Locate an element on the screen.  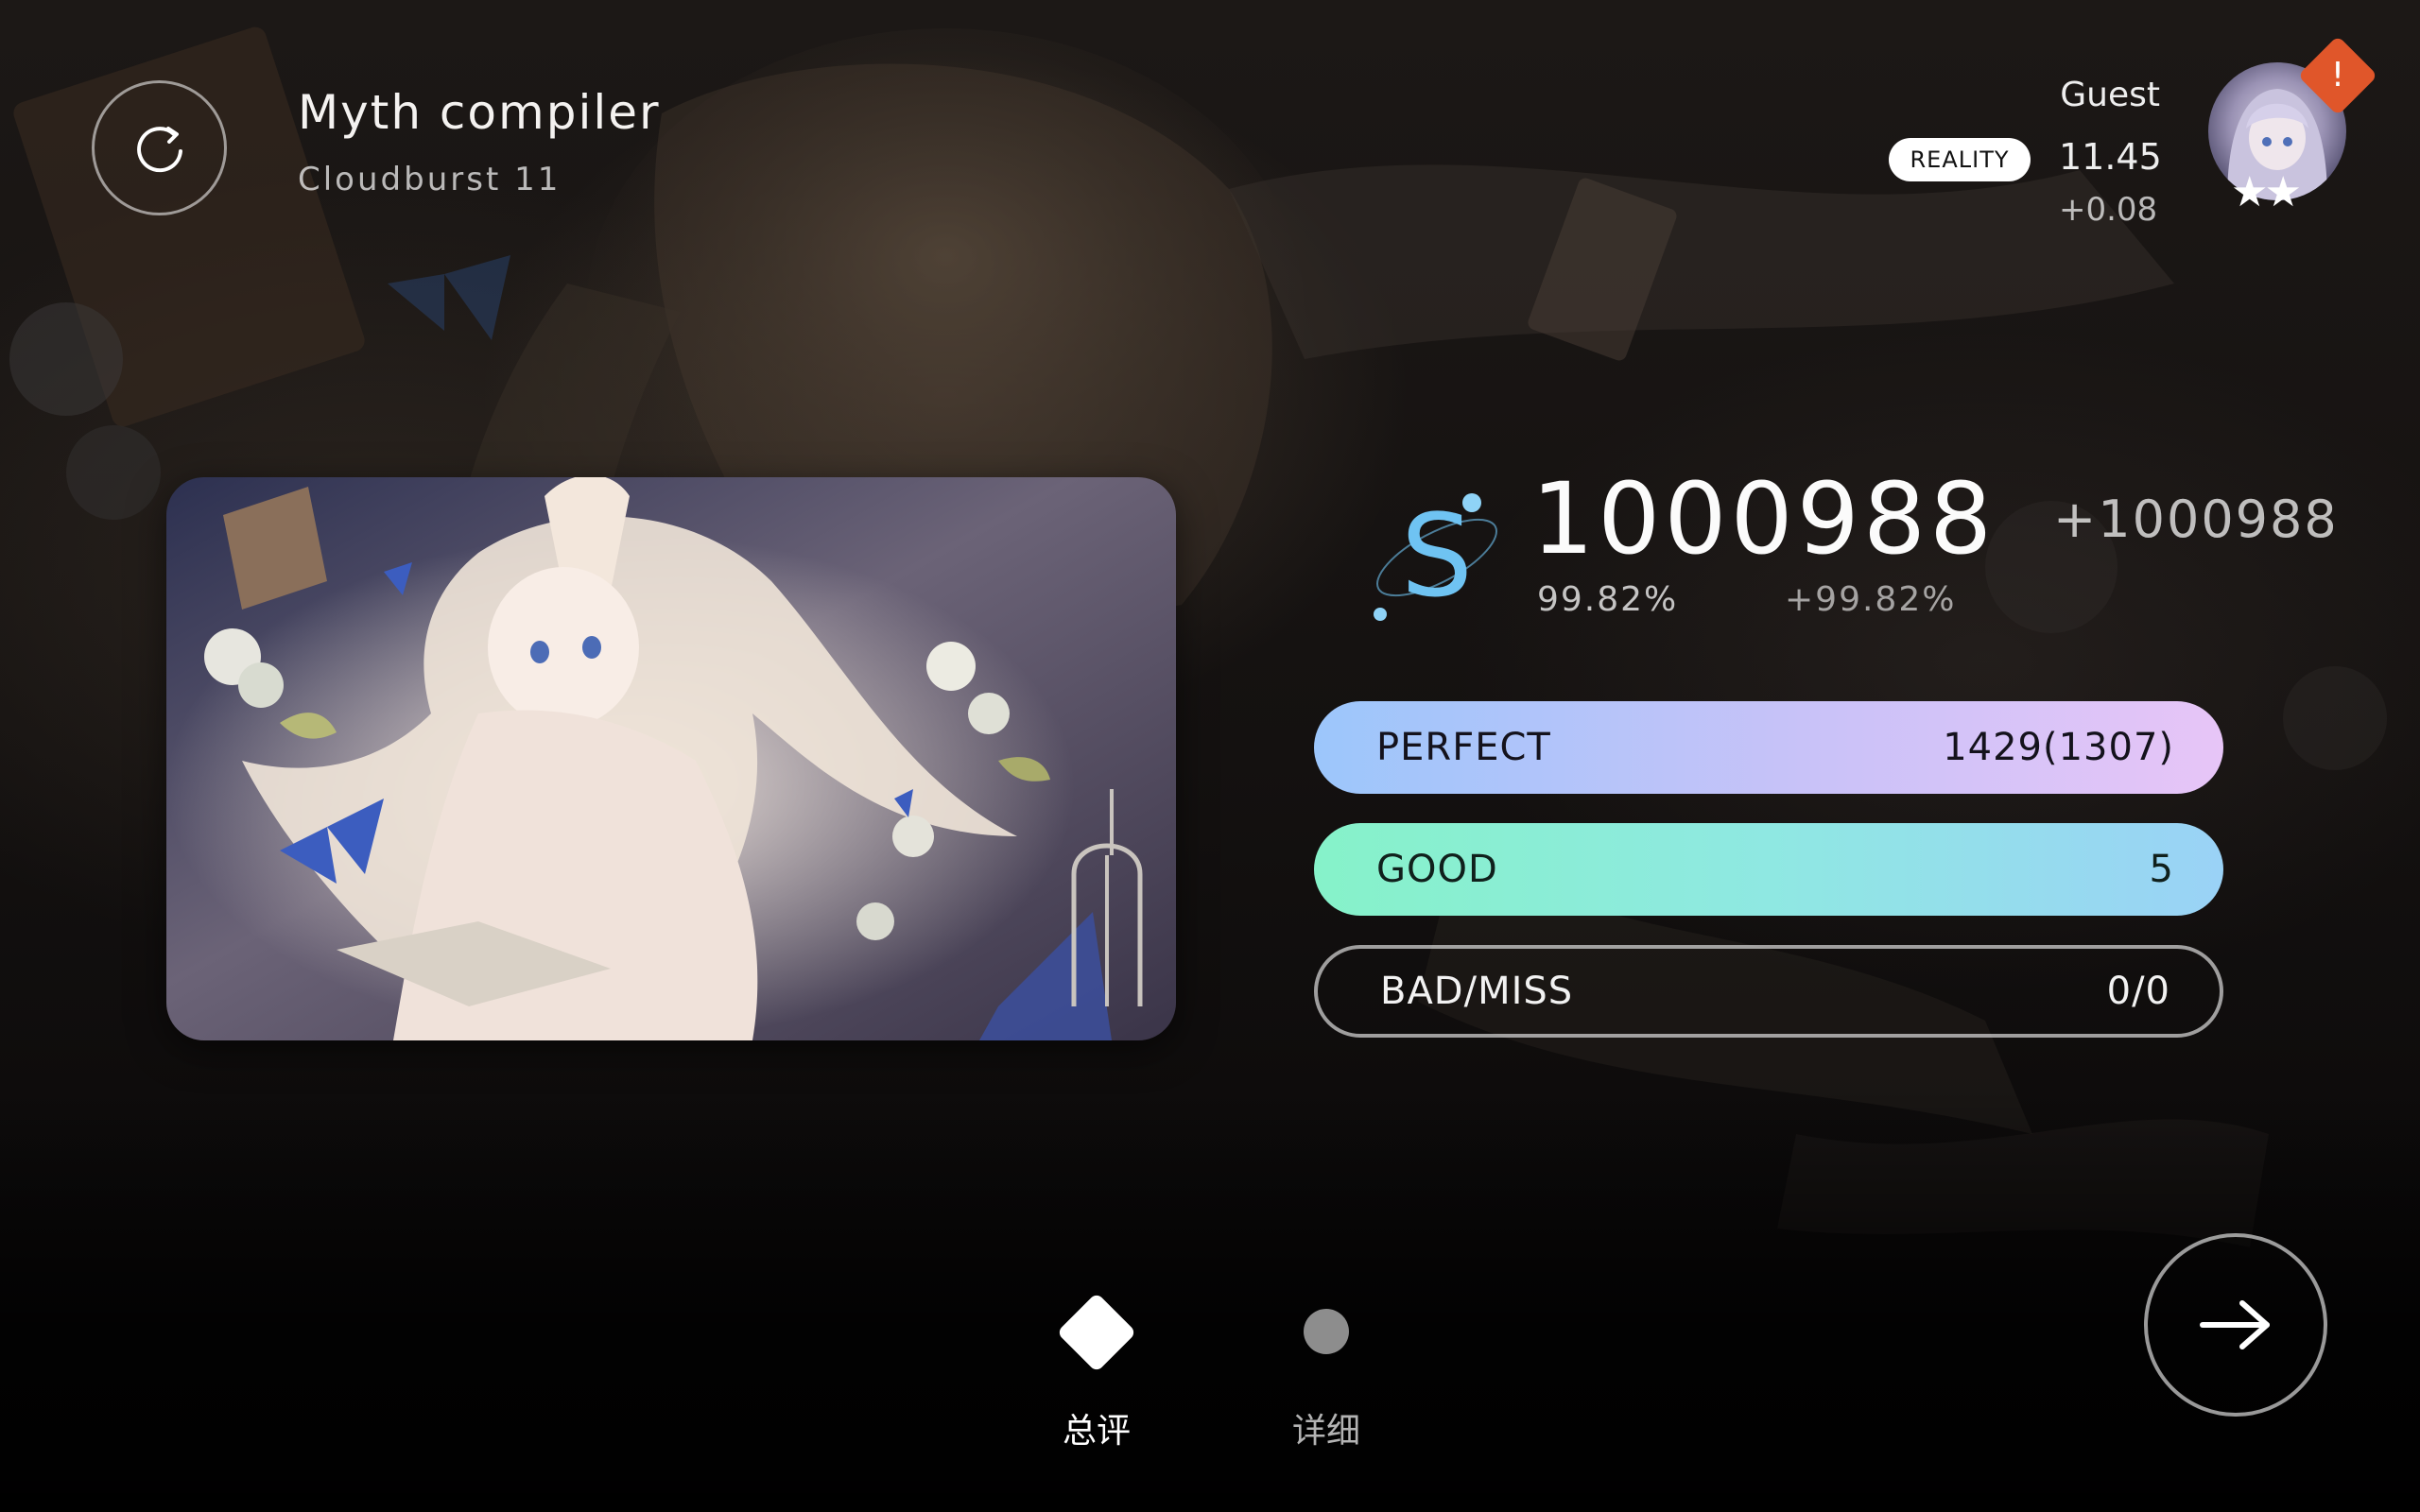
tab-detail-label: 详细 is located at coordinates (1326, 1427).